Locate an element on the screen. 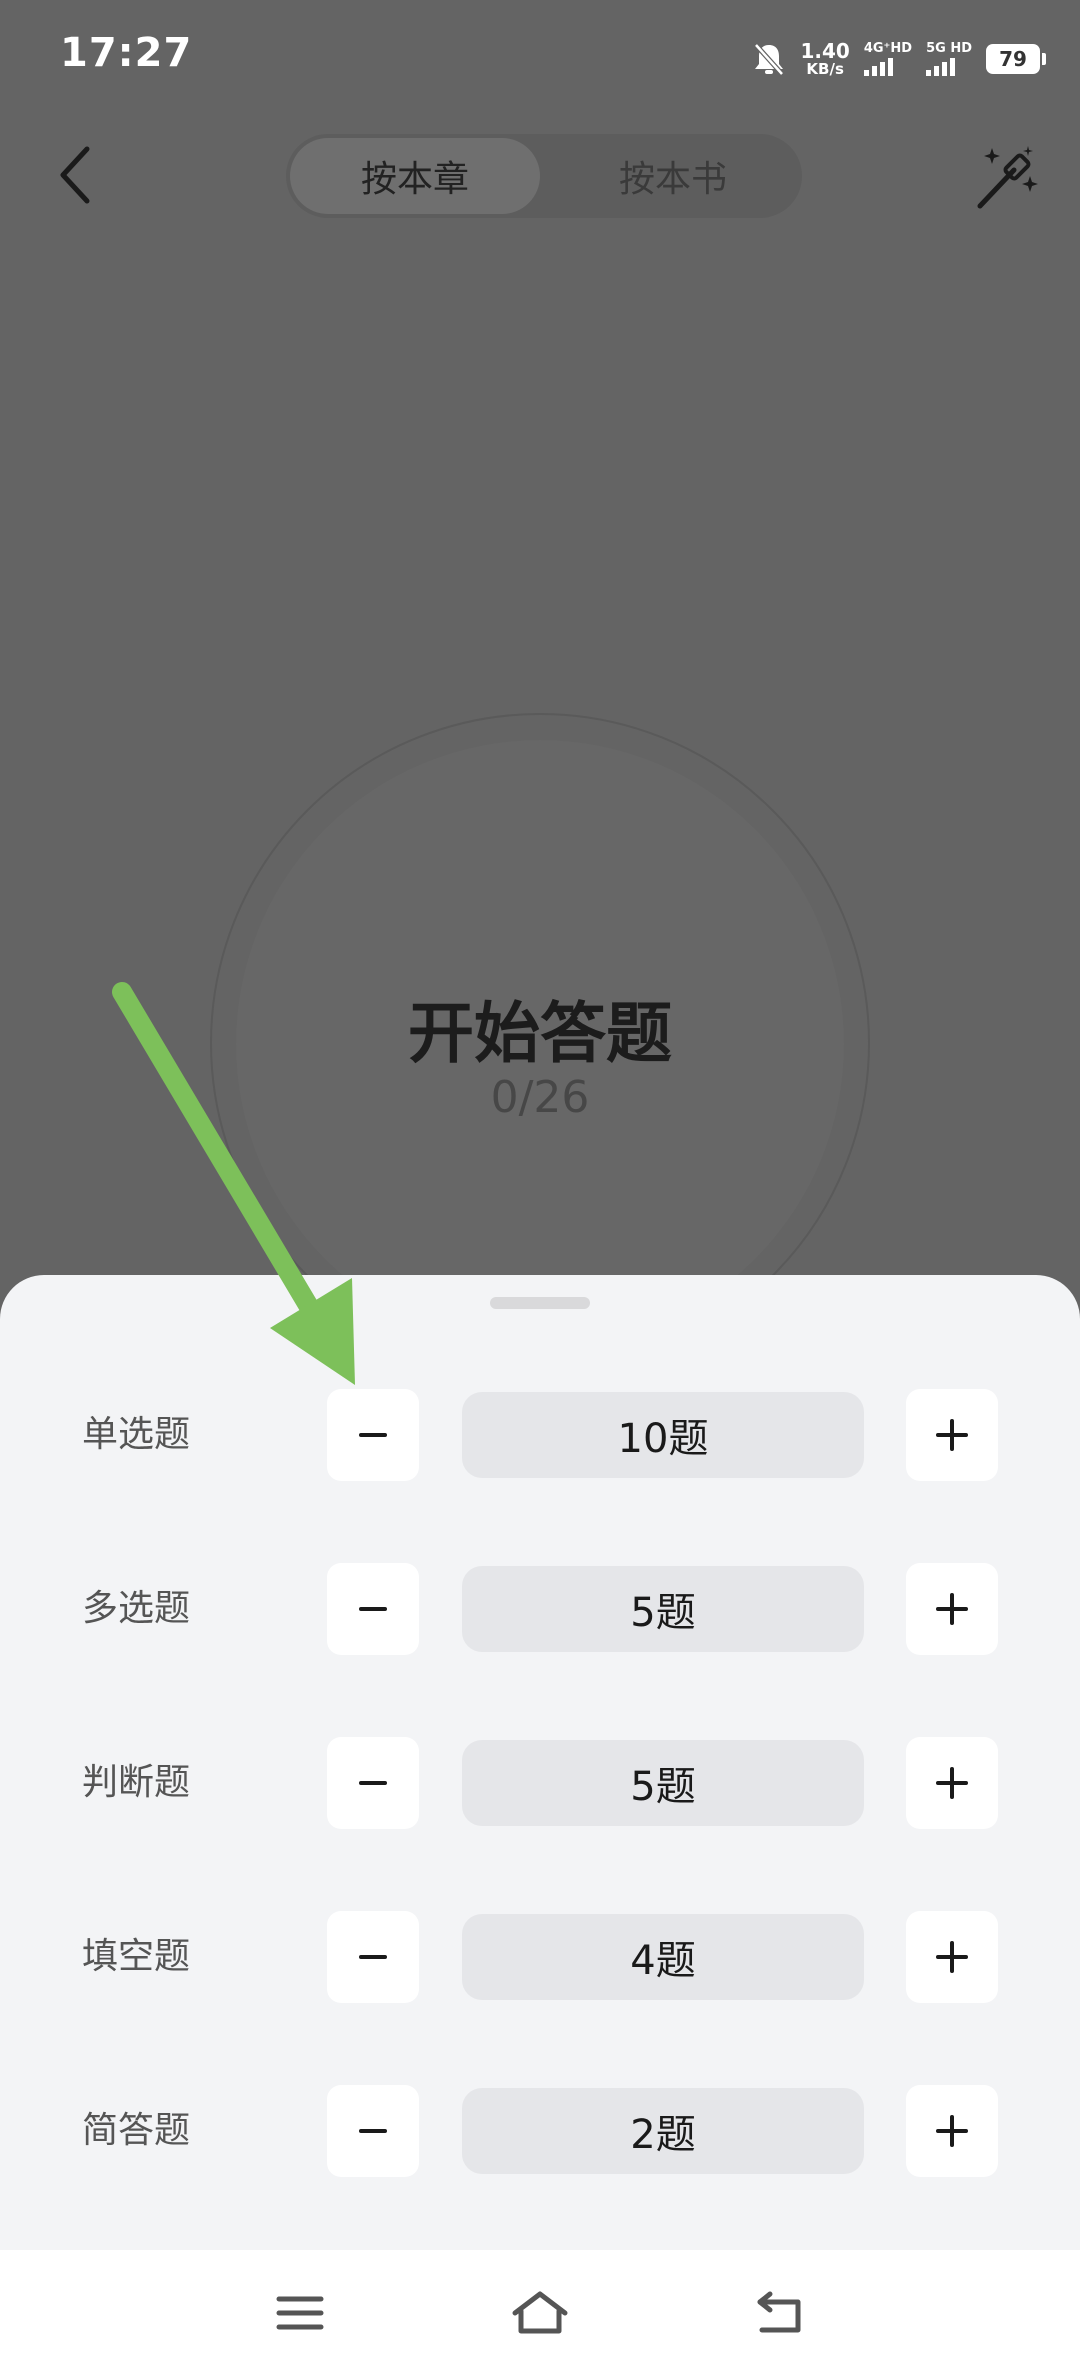  tab-by-chapter: 按本章 is located at coordinates (415, 176).